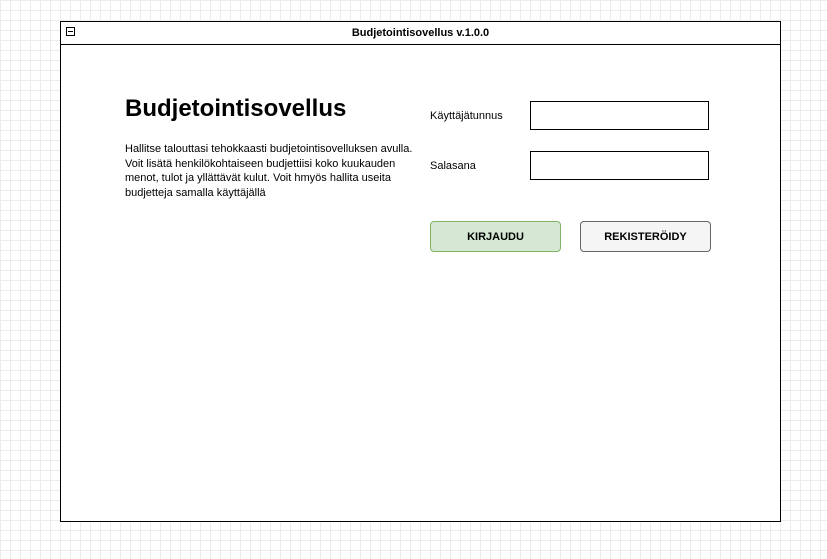 This screenshot has width=827, height=559. What do you see at coordinates (495, 236) in the screenshot?
I see `login-button: KIRJAUDU` at bounding box center [495, 236].